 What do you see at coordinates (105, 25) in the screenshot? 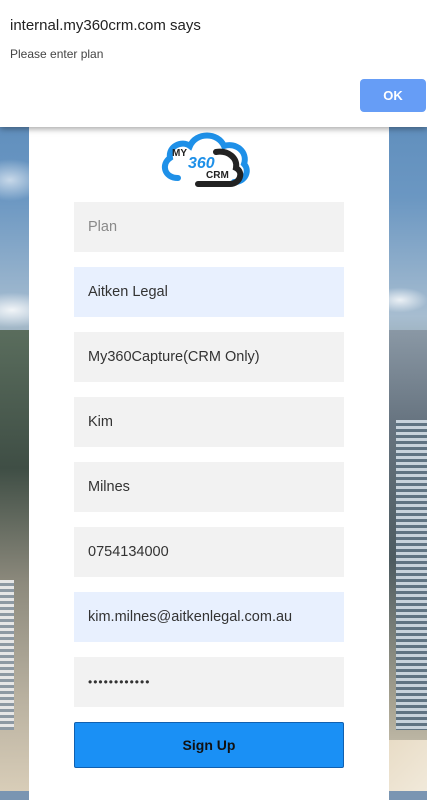
I see `dialog-title: internal.my360crm.com says` at bounding box center [105, 25].